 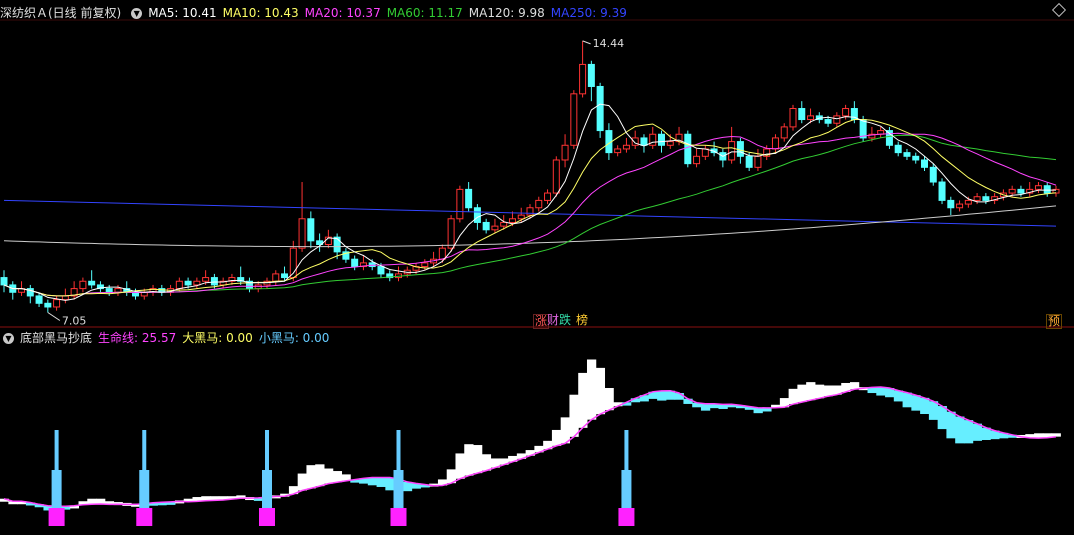 What do you see at coordinates (565, 320) in the screenshot?
I see `badge-fall: 跌` at bounding box center [565, 320].